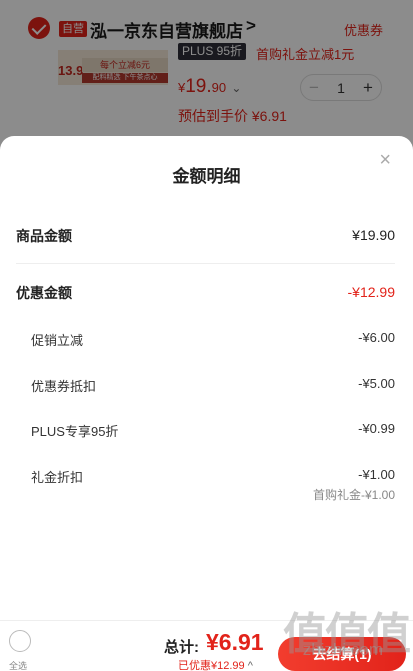 The width and height of the screenshot is (413, 671). What do you see at coordinates (57, 477) in the screenshot?
I see `gift-discount-label: 礼金折扣` at bounding box center [57, 477].